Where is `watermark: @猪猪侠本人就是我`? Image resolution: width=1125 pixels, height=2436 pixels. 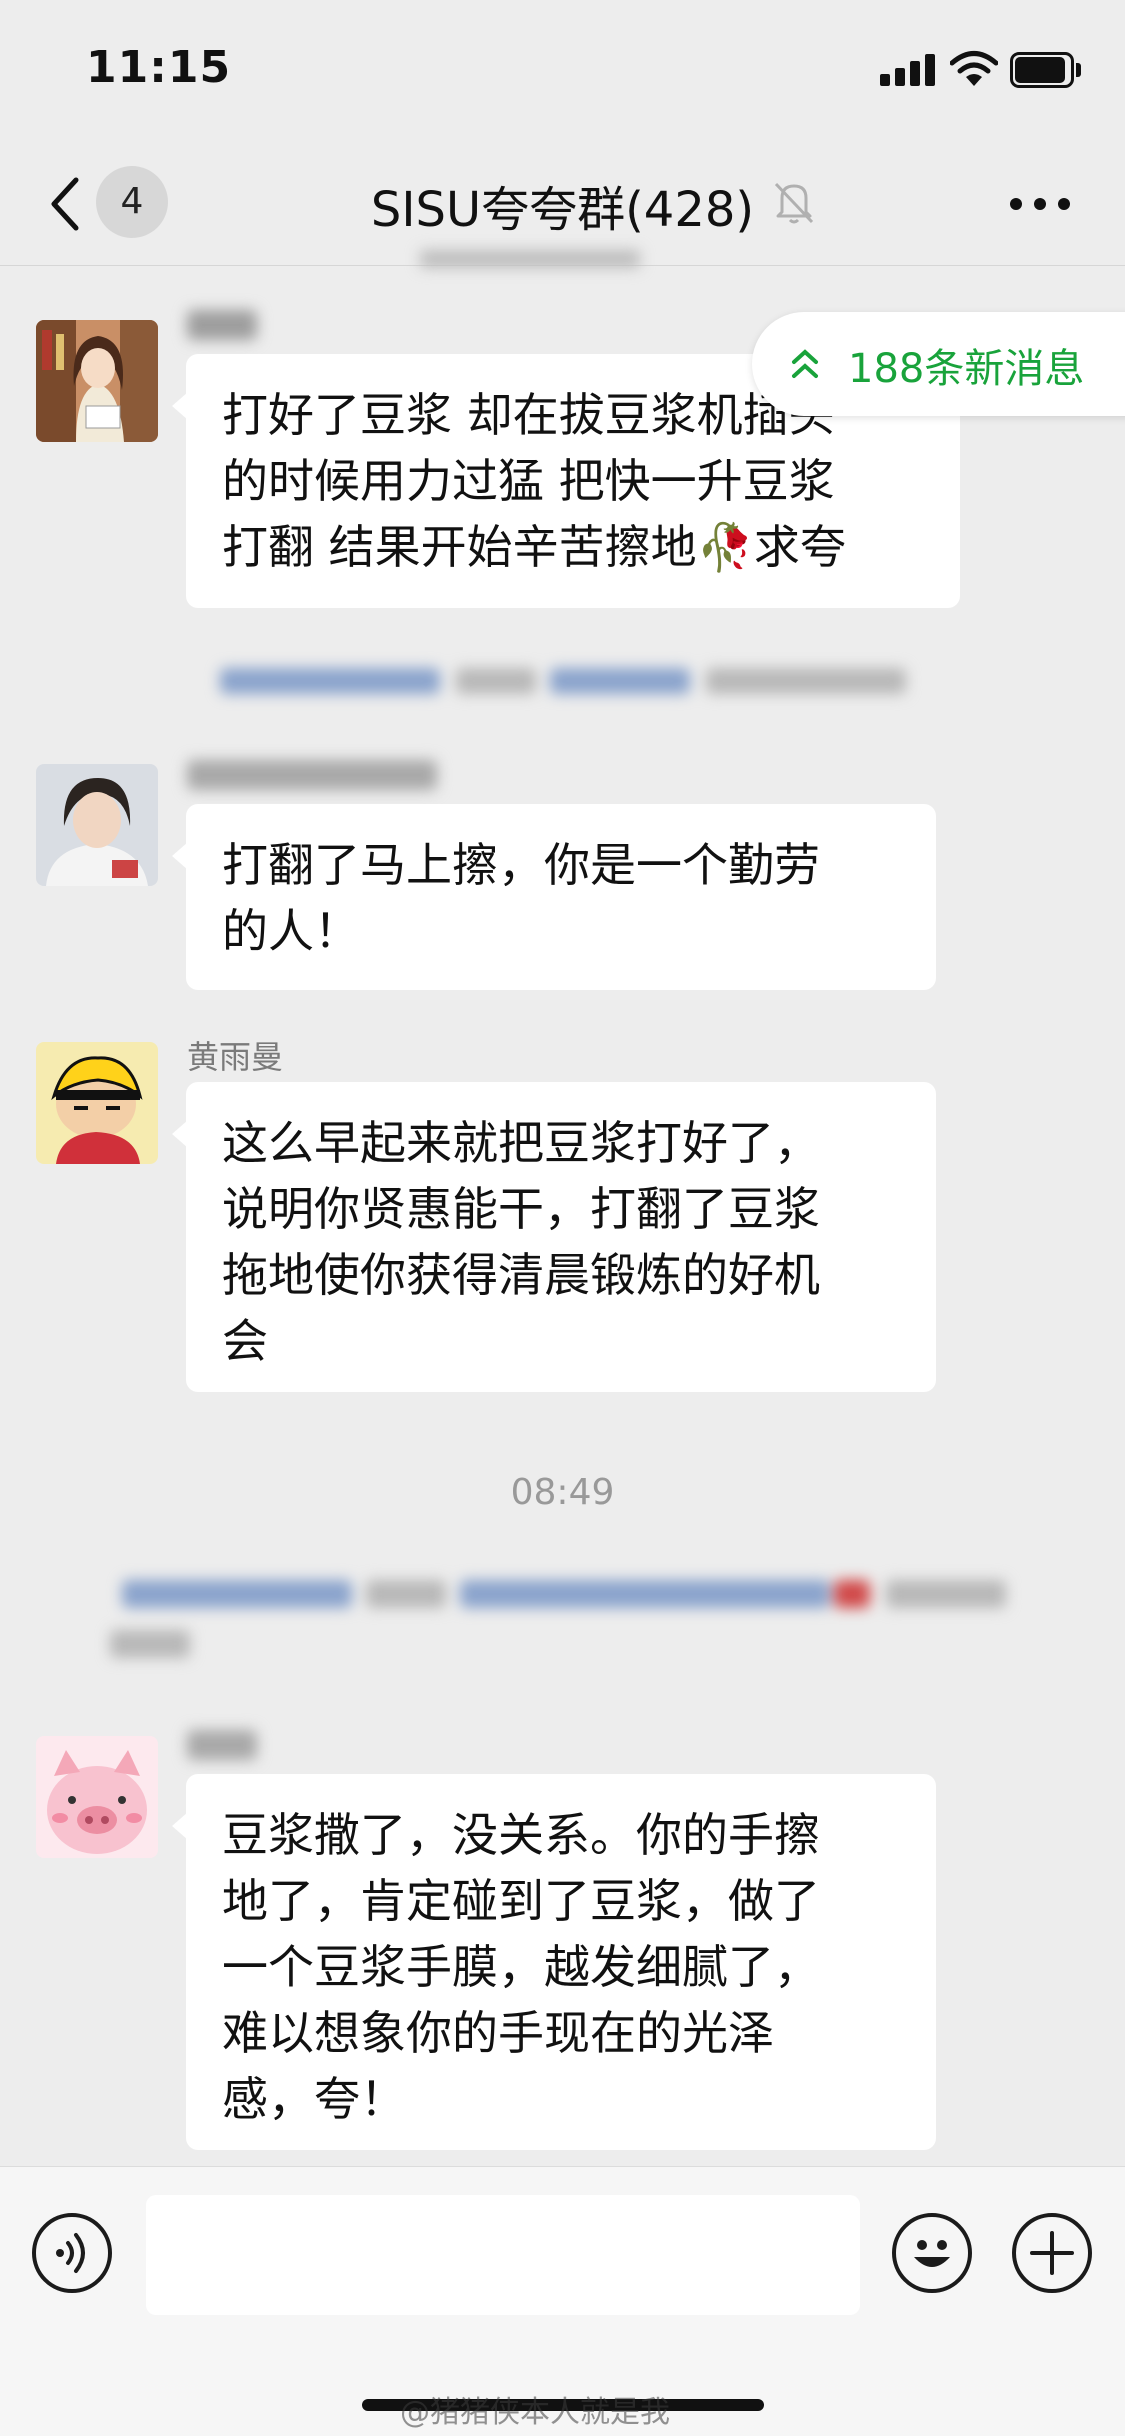 watermark: @猪猪侠本人就是我 is located at coordinates (535, 2412).